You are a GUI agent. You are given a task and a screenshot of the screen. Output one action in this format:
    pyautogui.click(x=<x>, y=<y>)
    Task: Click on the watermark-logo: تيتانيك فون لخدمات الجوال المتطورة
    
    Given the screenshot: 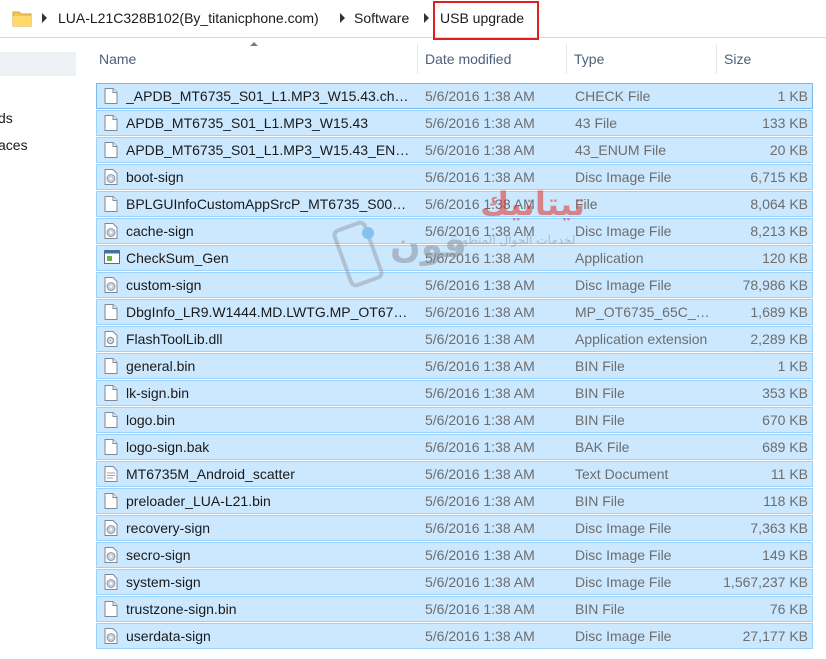 What is the action you would take?
    pyautogui.click(x=470, y=245)
    